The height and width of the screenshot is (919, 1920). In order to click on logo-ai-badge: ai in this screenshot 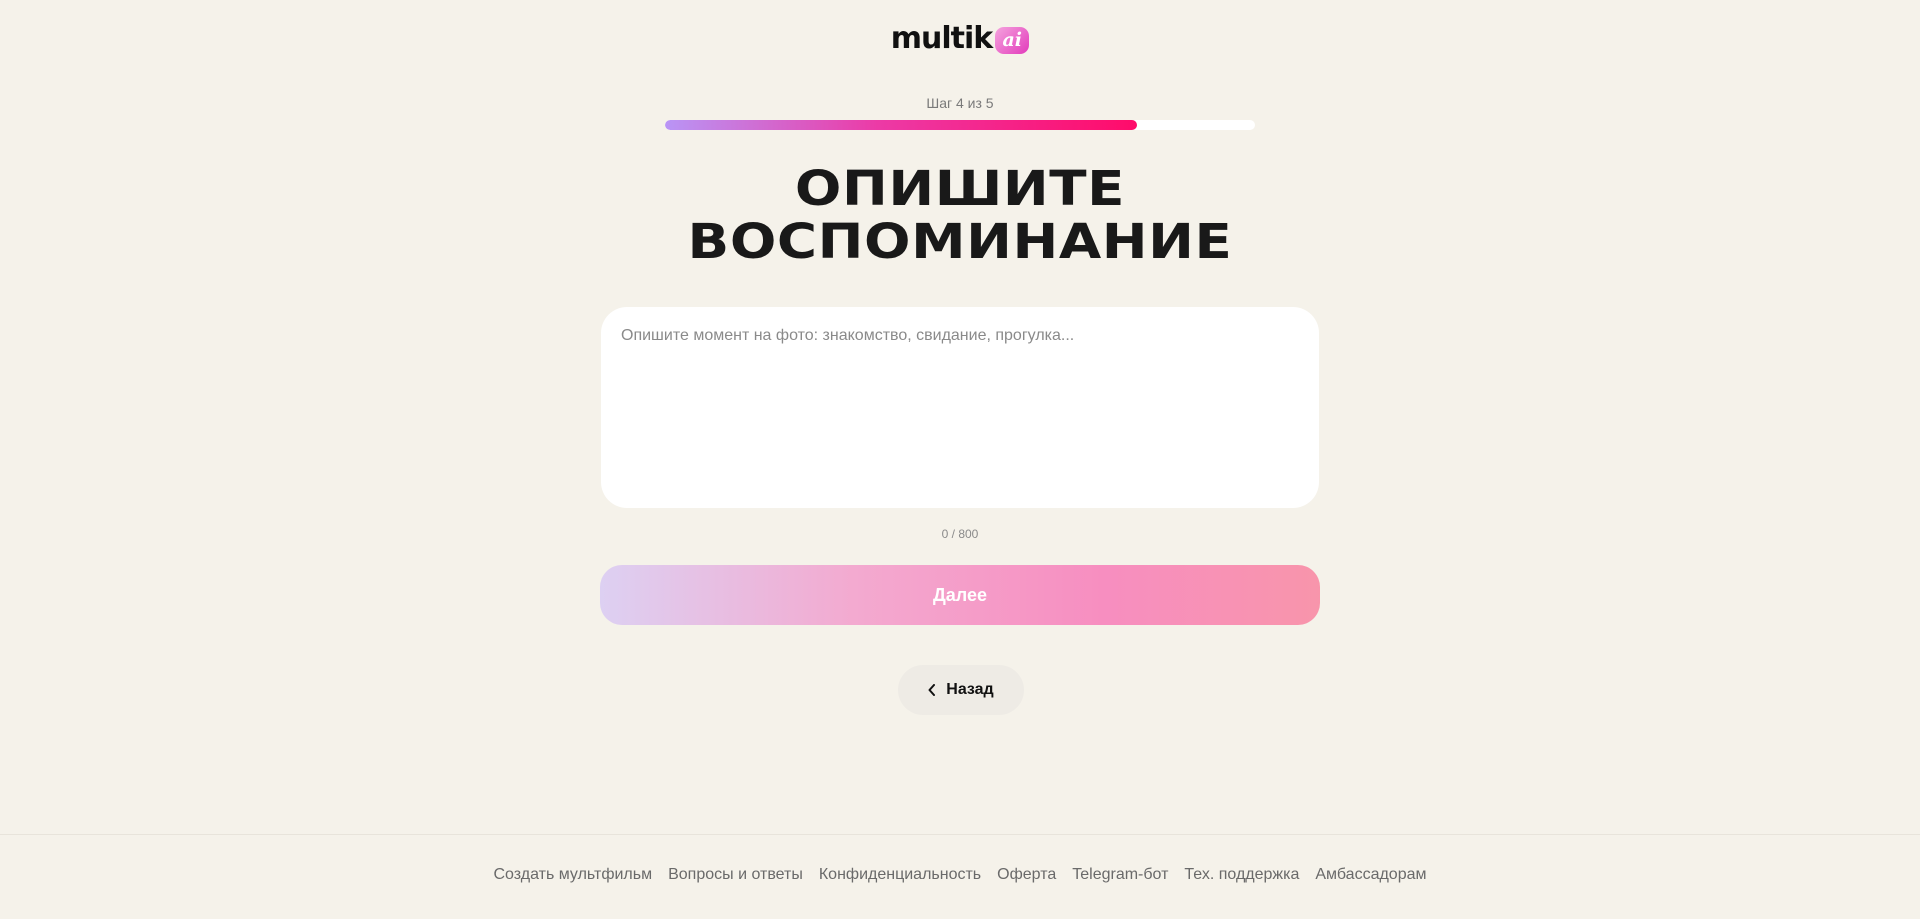, I will do `click(1012, 40)`.